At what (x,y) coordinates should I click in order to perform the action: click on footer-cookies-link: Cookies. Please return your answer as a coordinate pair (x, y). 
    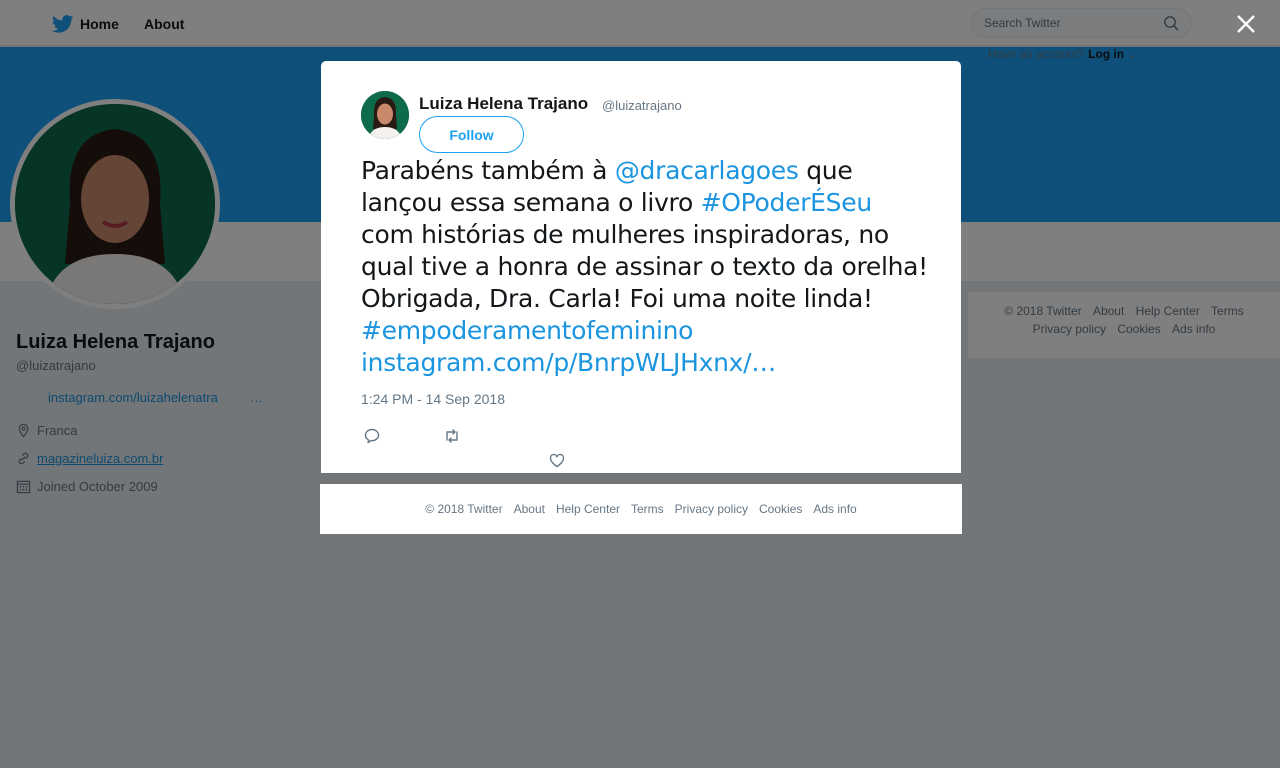
    Looking at the image, I should click on (780, 509).